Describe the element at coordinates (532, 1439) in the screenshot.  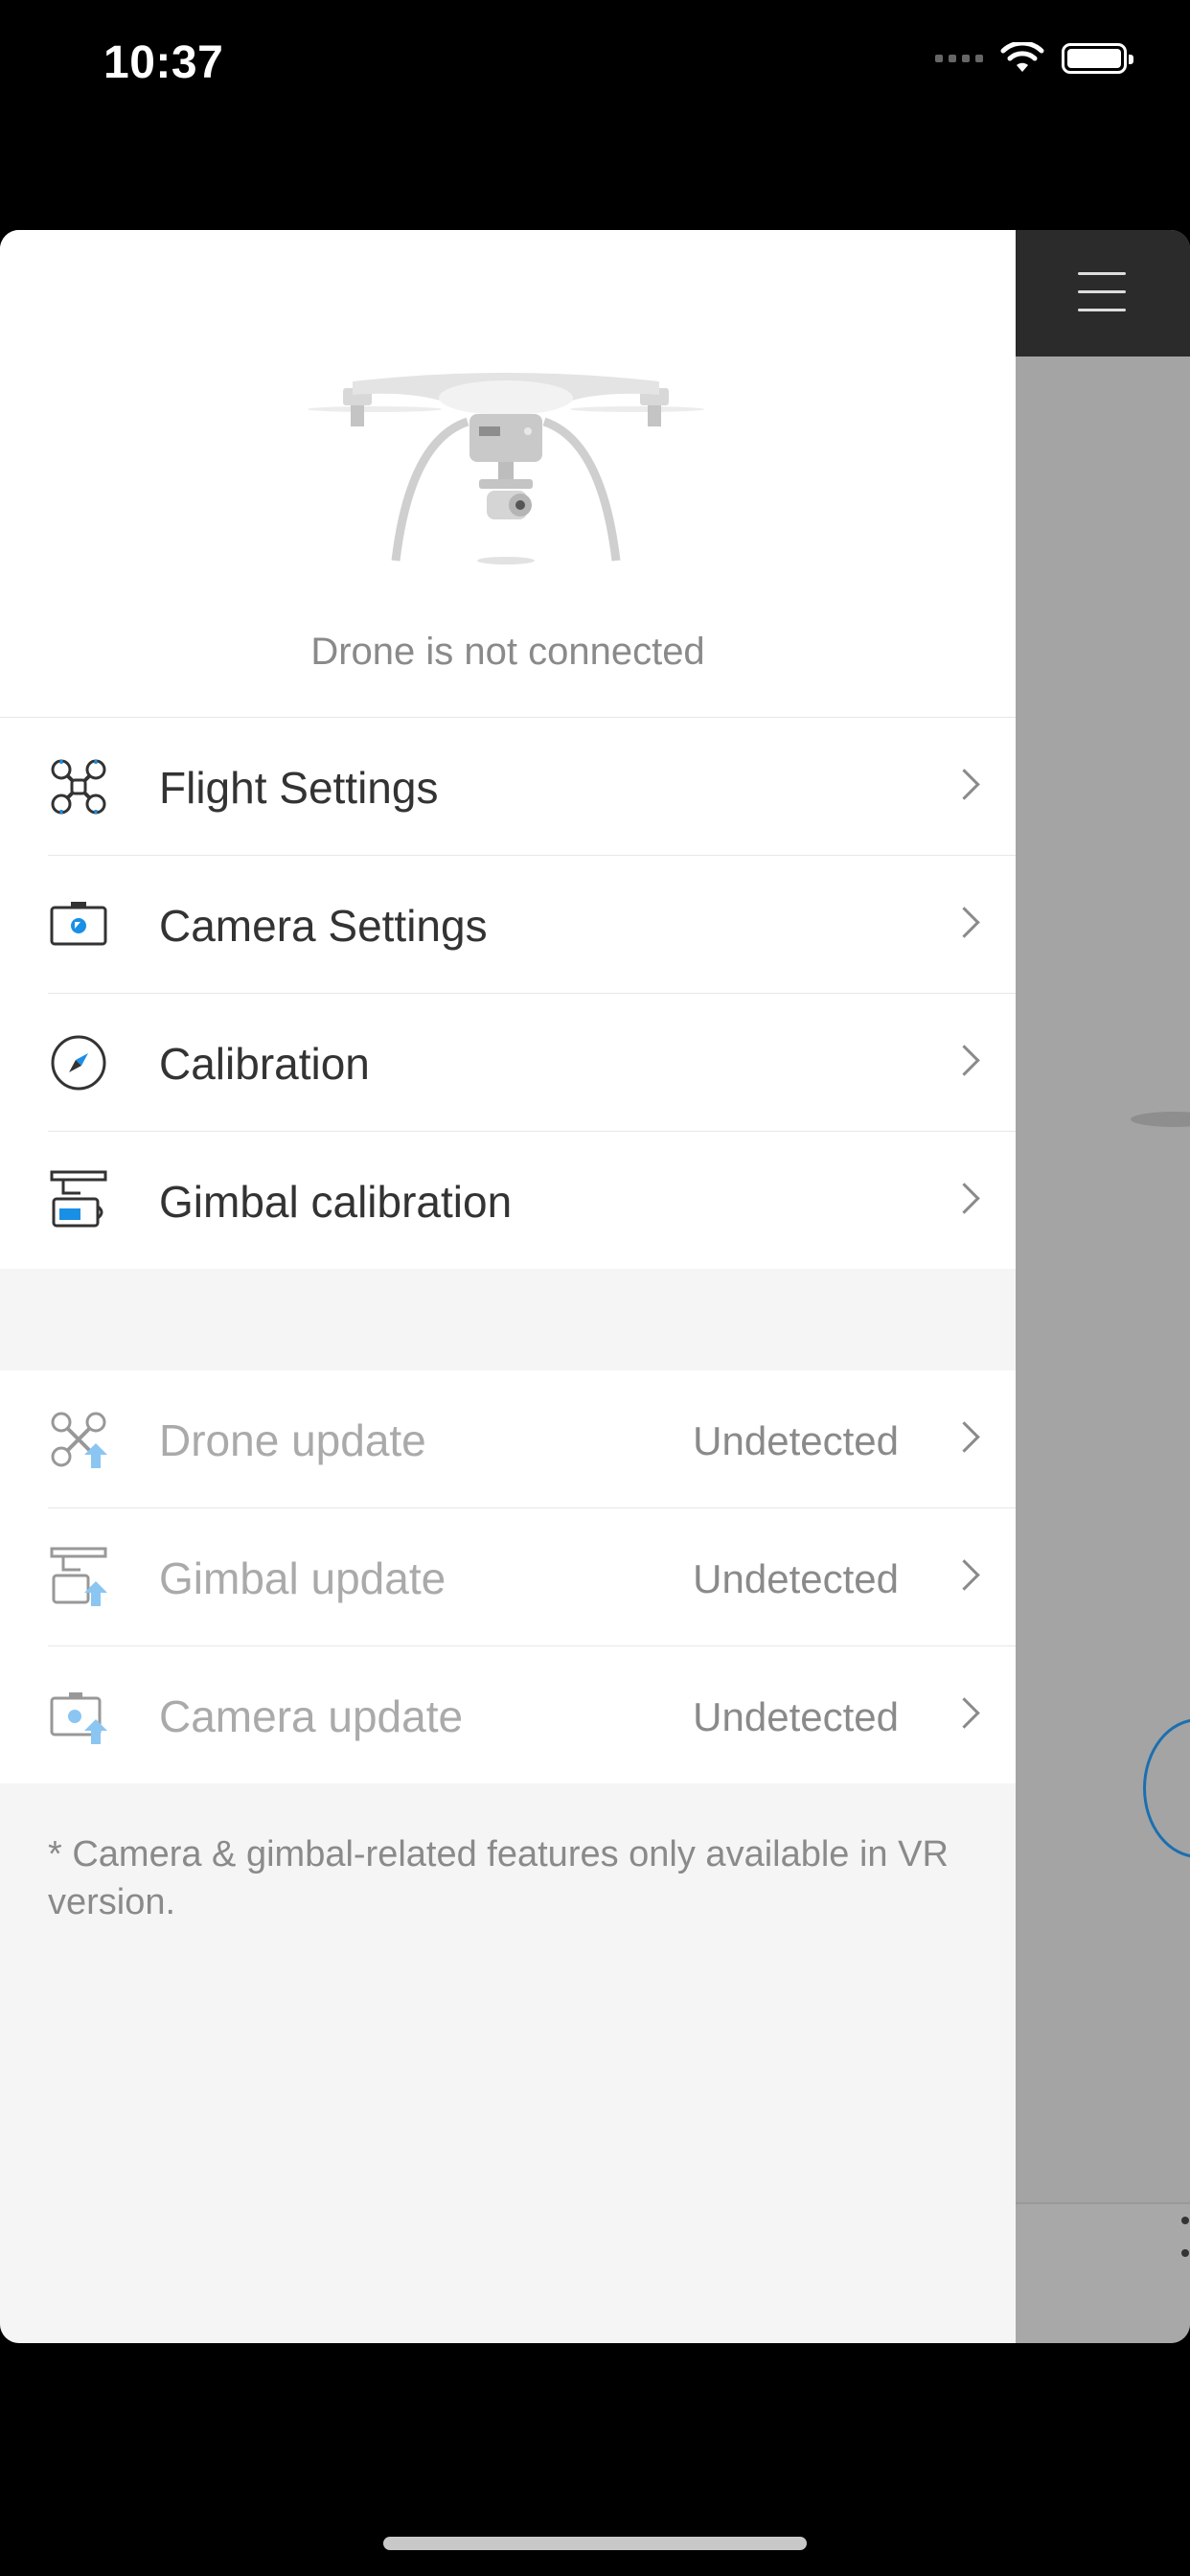
I see `drone-update-row: Drone update Undetected` at that location.